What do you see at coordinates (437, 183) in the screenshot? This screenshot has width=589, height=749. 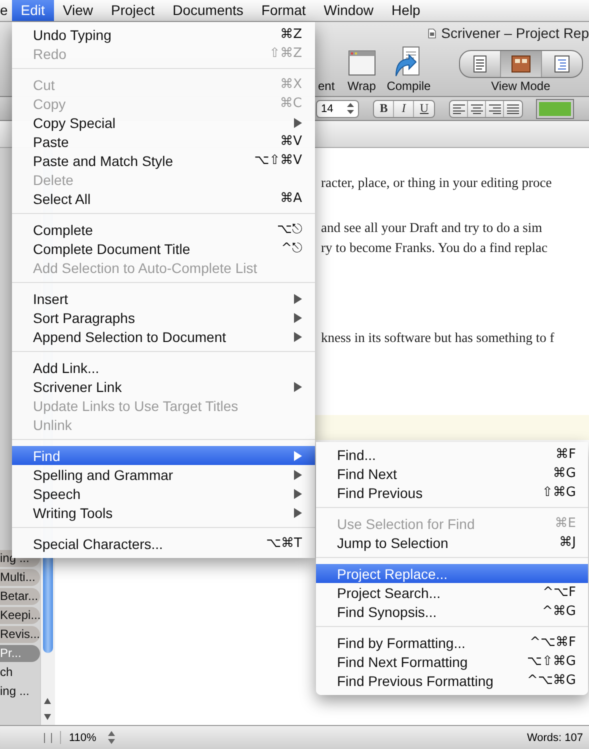 I see `text-line: racter, place, or thing in your editing proce` at bounding box center [437, 183].